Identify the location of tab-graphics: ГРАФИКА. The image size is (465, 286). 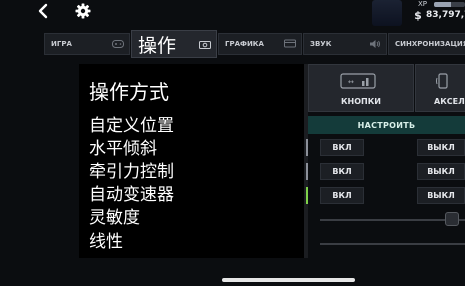
(260, 44).